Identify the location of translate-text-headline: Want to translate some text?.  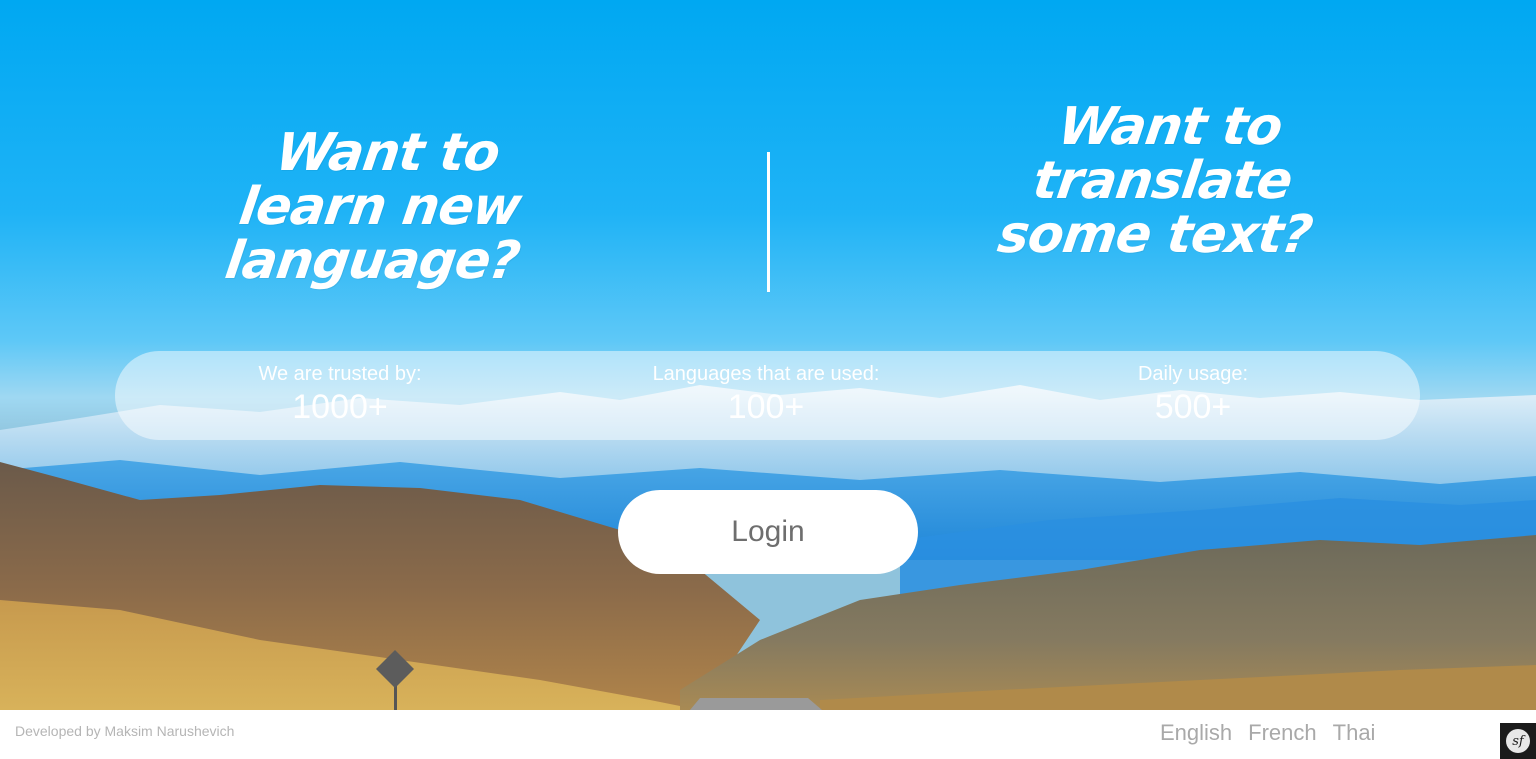
(1155, 181).